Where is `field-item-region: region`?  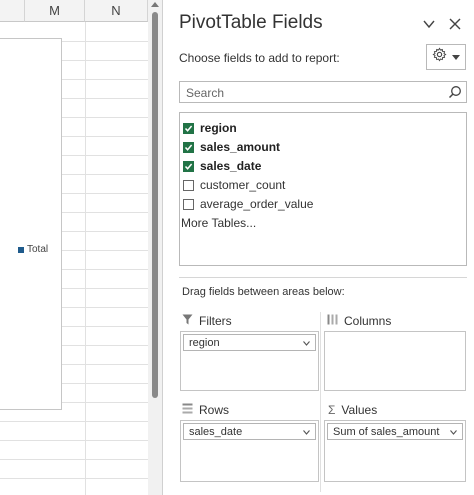
field-item-region: region is located at coordinates (210, 128).